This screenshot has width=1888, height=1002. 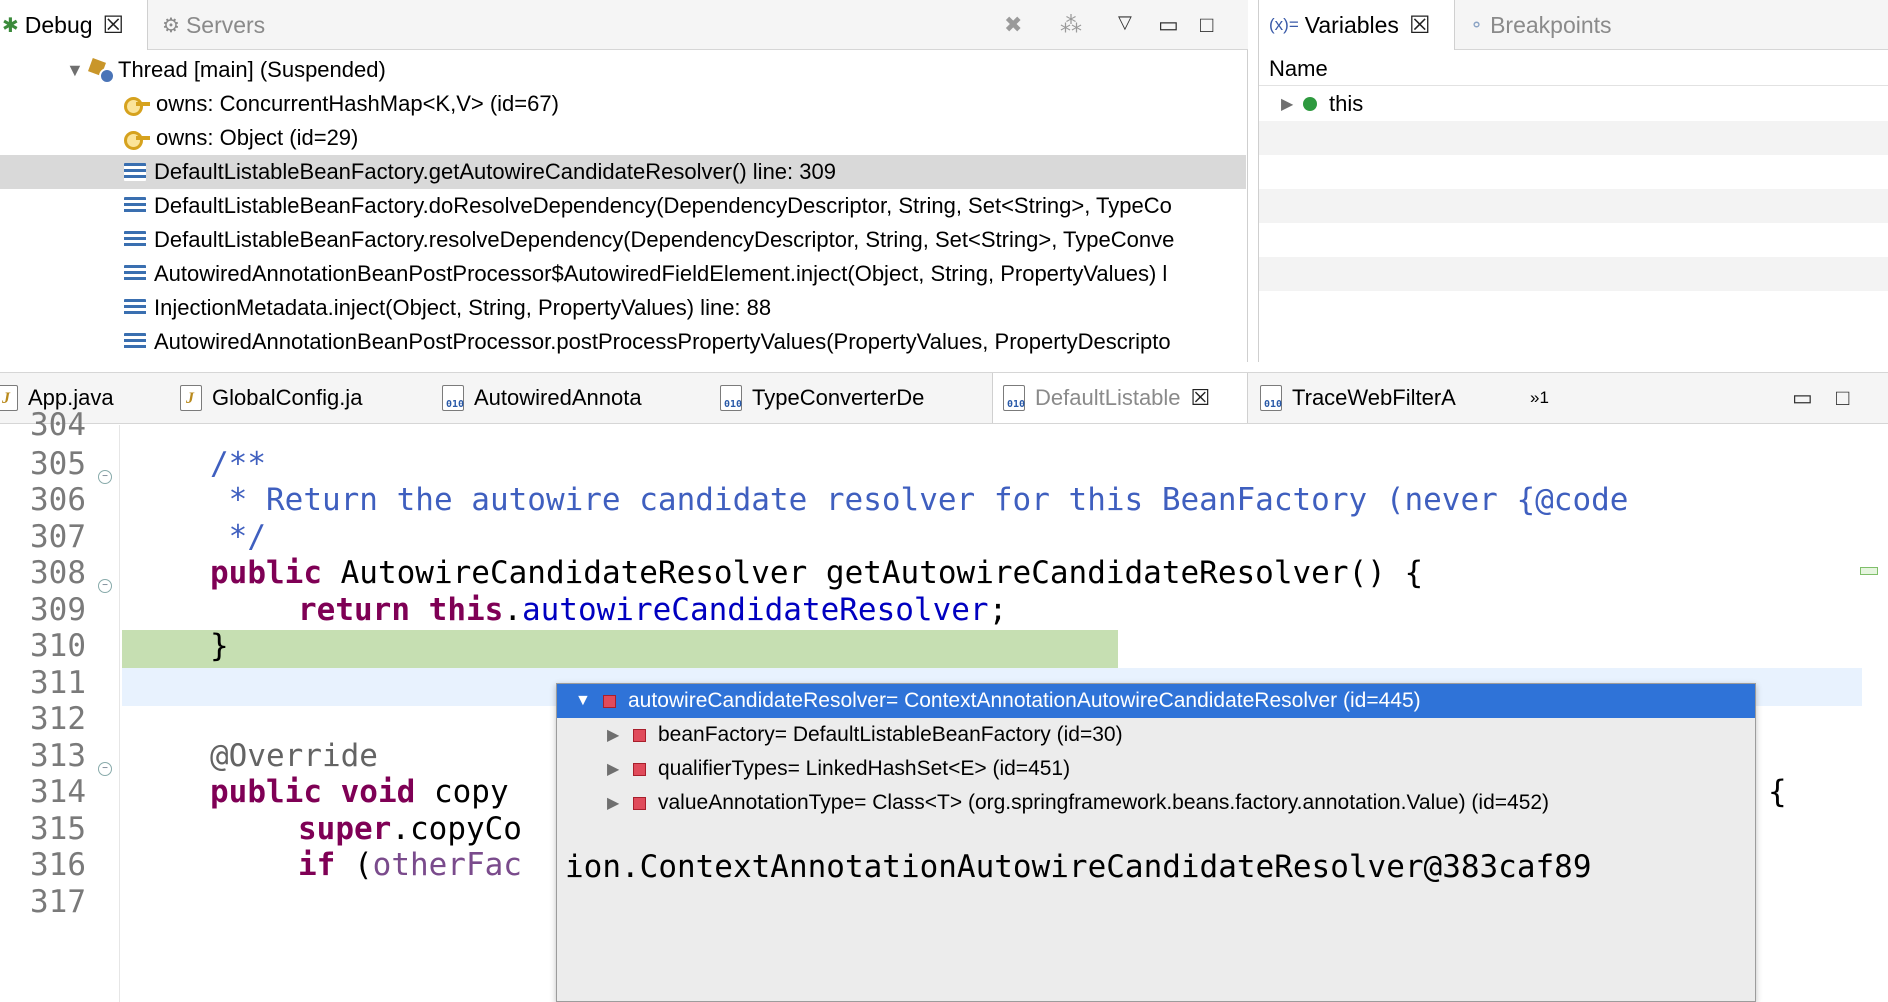 I want to click on editor-tab-typeconverterde: 010 TypeConverterDe, so click(x=822, y=398).